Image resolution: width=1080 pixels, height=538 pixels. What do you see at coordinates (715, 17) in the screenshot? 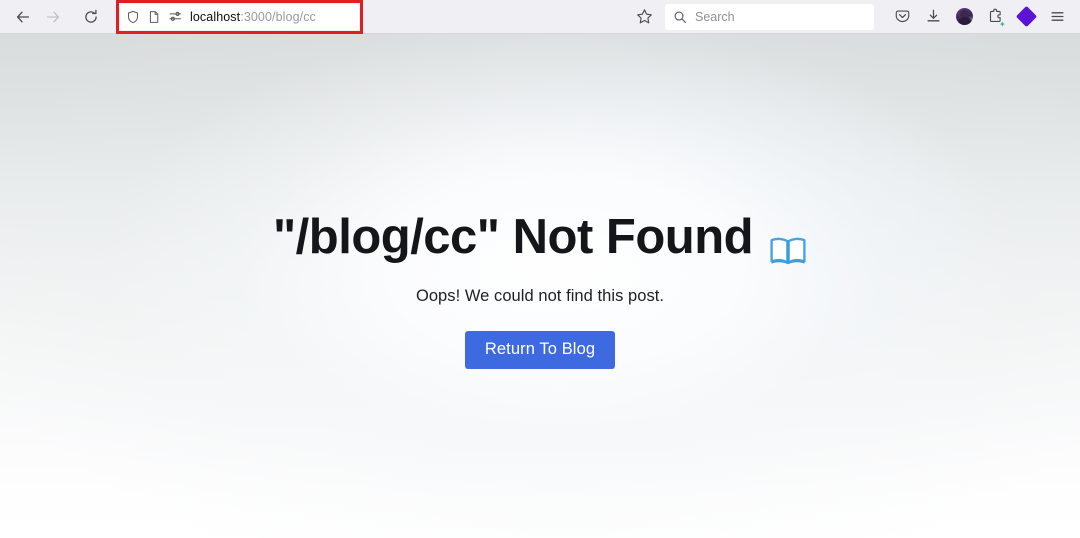
I see `search-input-placeholder: Search` at bounding box center [715, 17].